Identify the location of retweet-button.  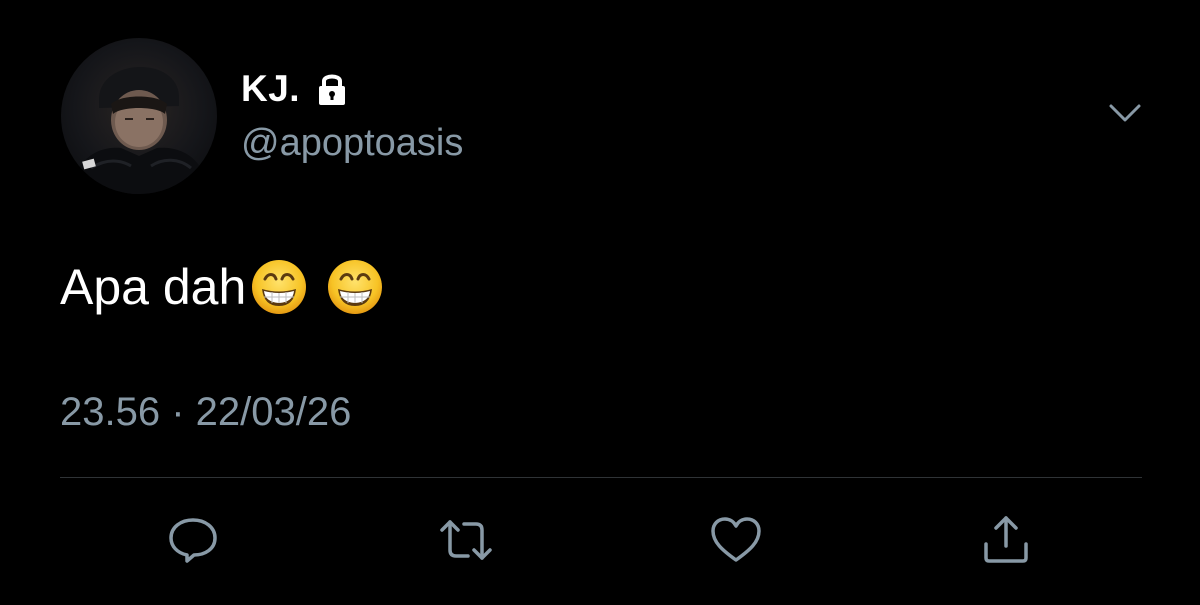
(466, 540).